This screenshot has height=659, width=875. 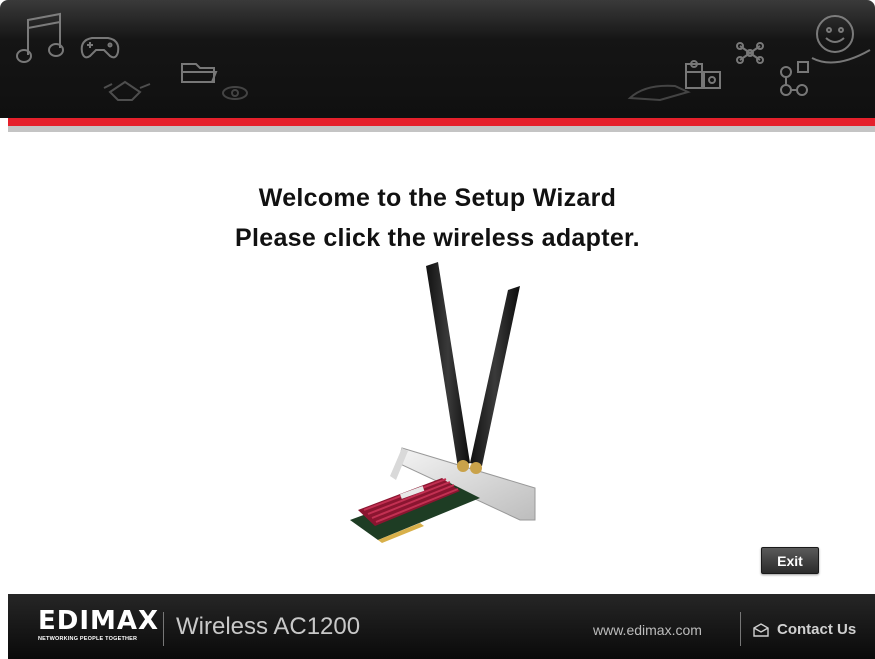 What do you see at coordinates (647, 630) in the screenshot?
I see `website-link: www.edimax.com` at bounding box center [647, 630].